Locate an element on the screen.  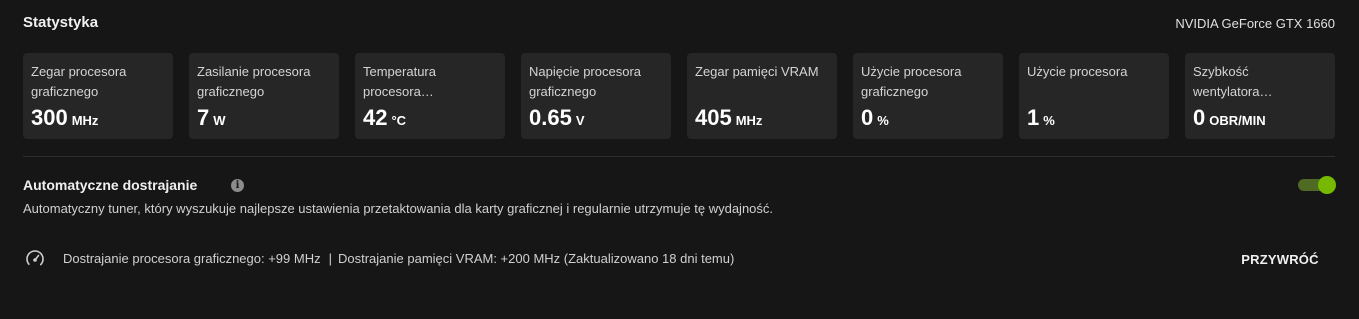
stat-card-gpu-temperature: Temperatura procesora… 42 °C is located at coordinates (430, 96).